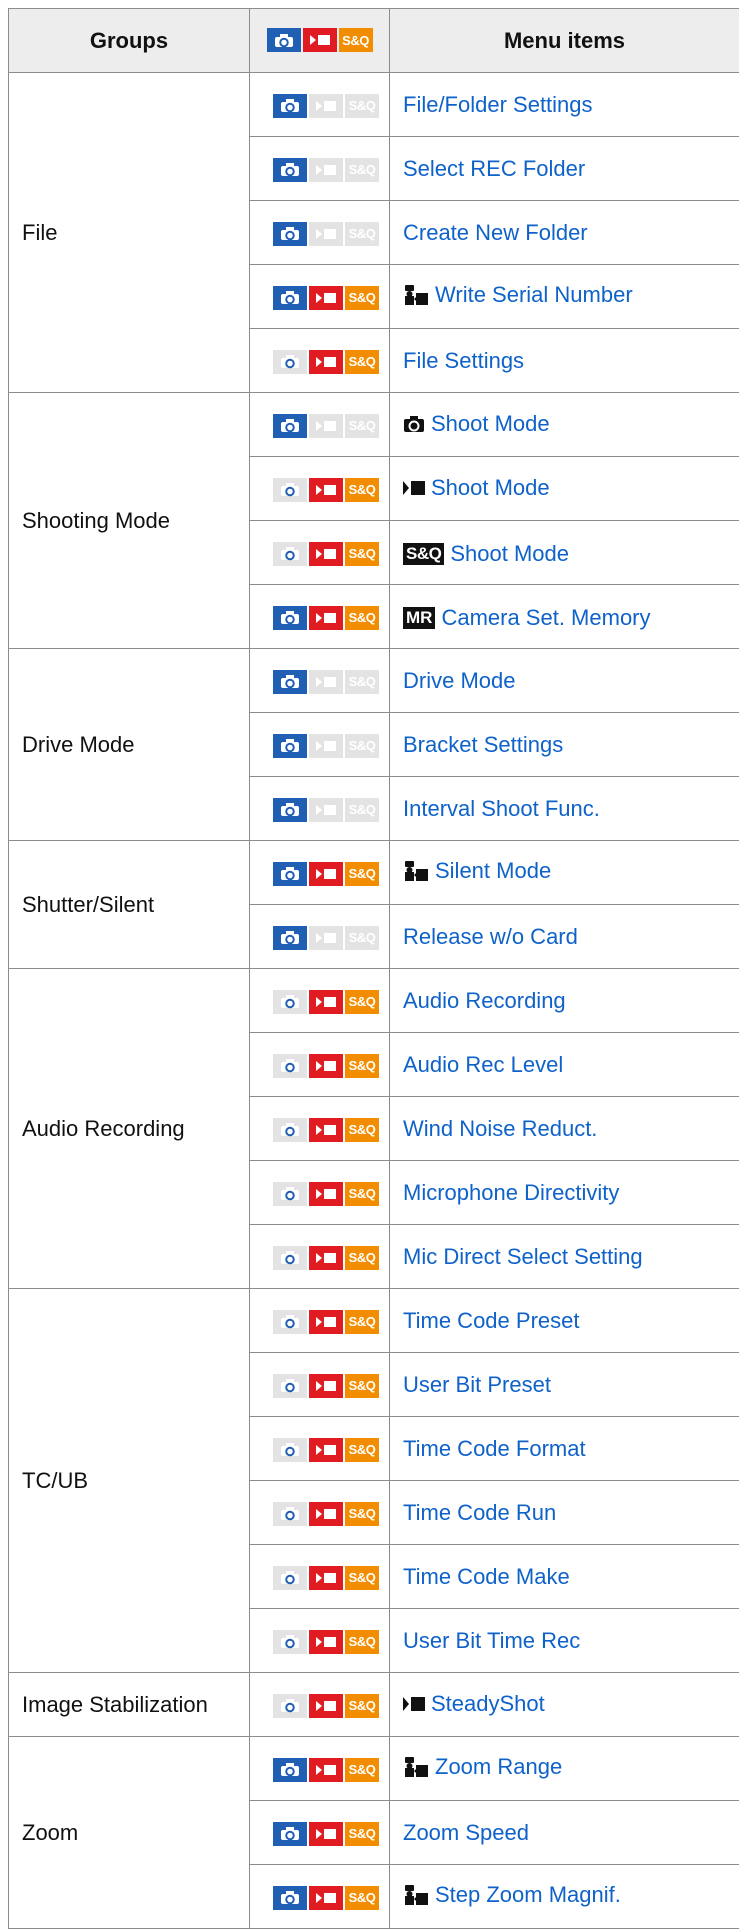 This screenshot has width=739, height=1929. I want to click on menu-item-link: Step Zoom Magnif., so click(512, 1895).